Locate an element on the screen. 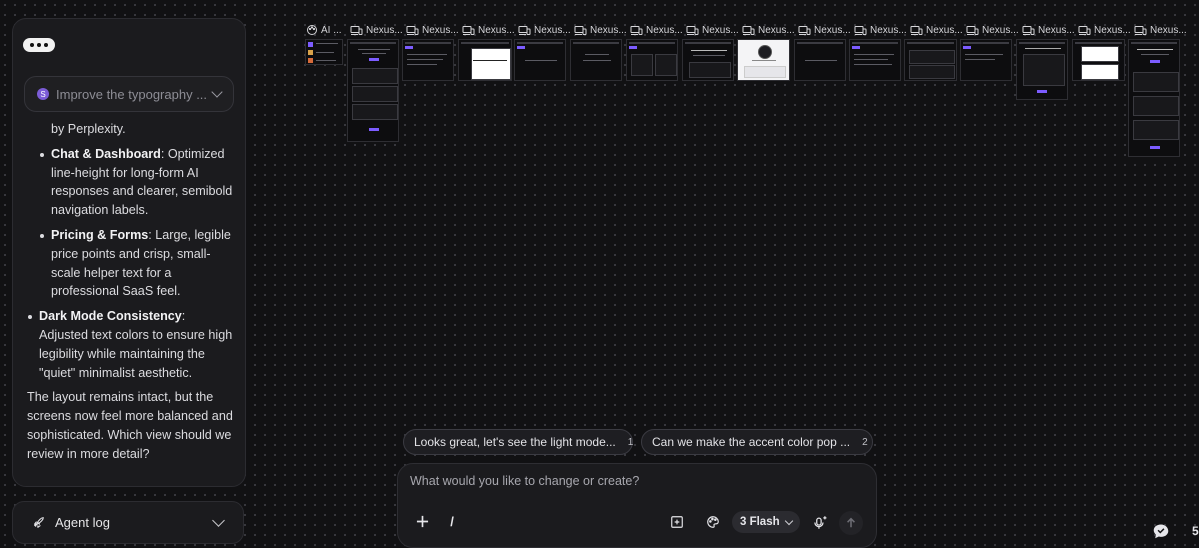 Image resolution: width=1199 pixels, height=548 pixels. add-button is located at coordinates (422, 521).